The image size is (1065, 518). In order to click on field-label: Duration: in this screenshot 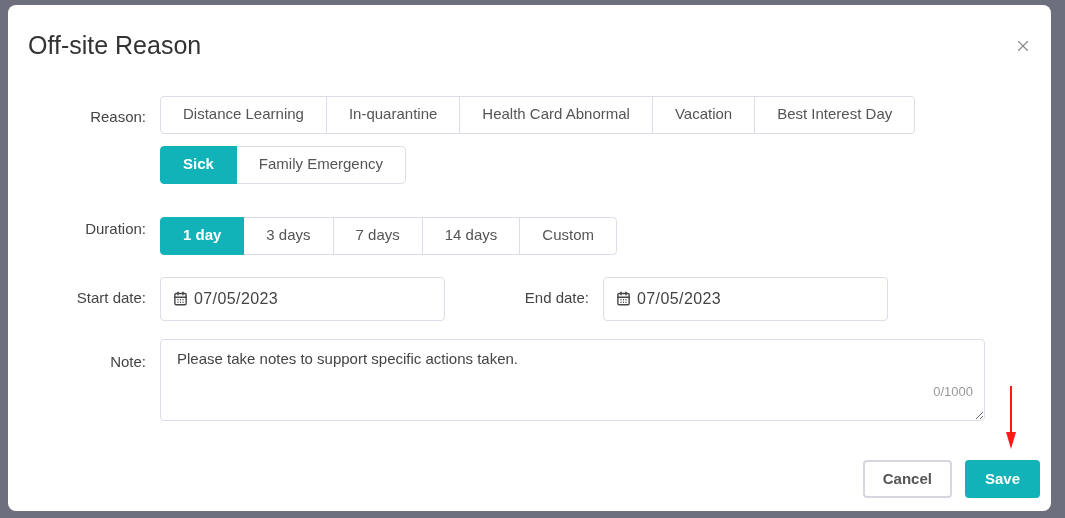, I will do `click(115, 228)`.